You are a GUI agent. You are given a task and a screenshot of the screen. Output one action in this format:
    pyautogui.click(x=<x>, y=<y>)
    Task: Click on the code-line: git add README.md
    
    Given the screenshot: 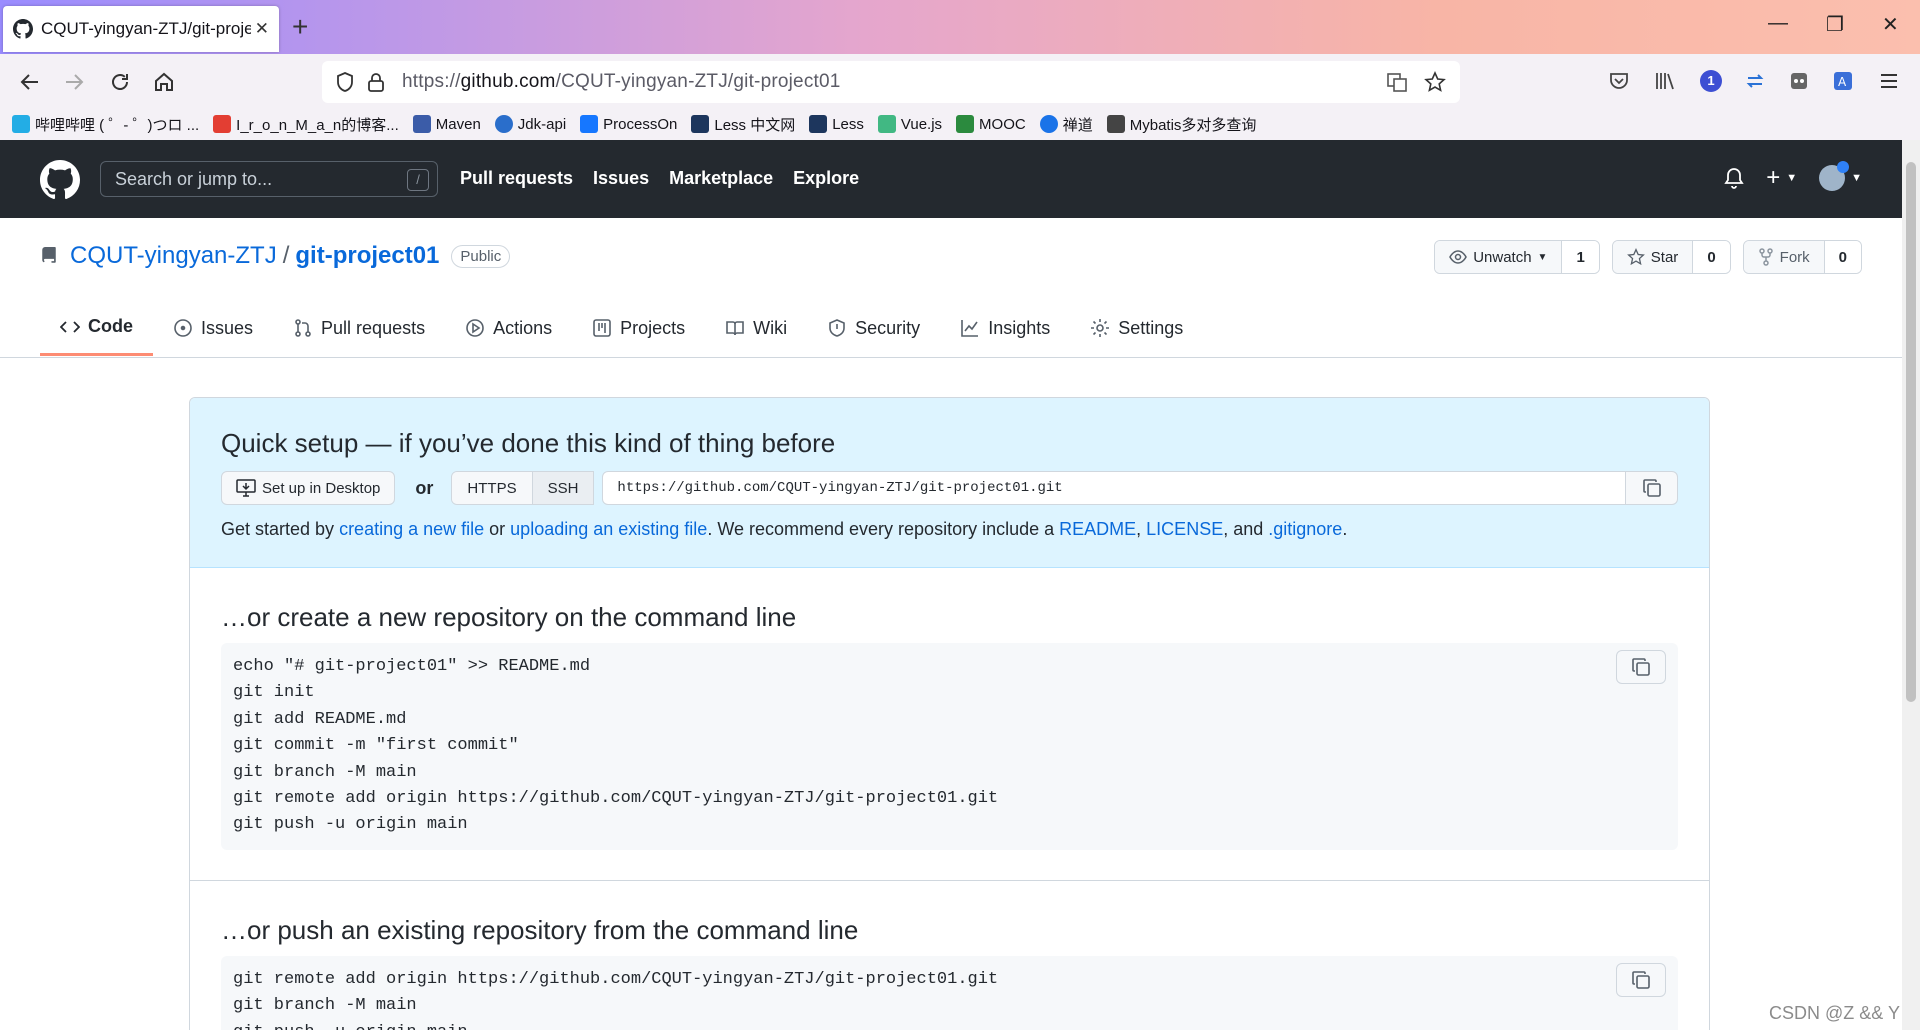 What is the action you would take?
    pyautogui.click(x=320, y=719)
    